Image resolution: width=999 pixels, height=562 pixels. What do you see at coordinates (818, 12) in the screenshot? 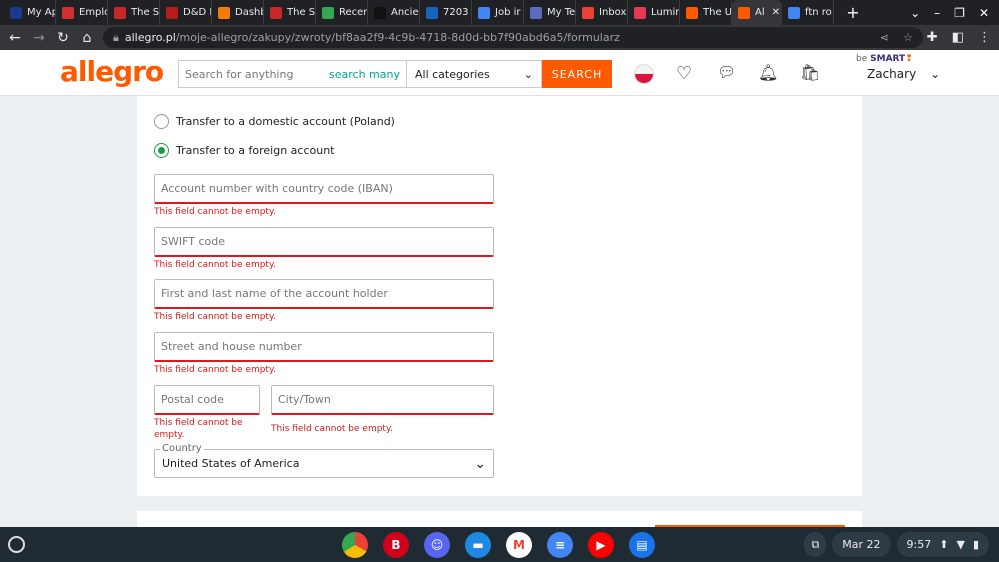
I see `tab-title: ftn ro` at bounding box center [818, 12].